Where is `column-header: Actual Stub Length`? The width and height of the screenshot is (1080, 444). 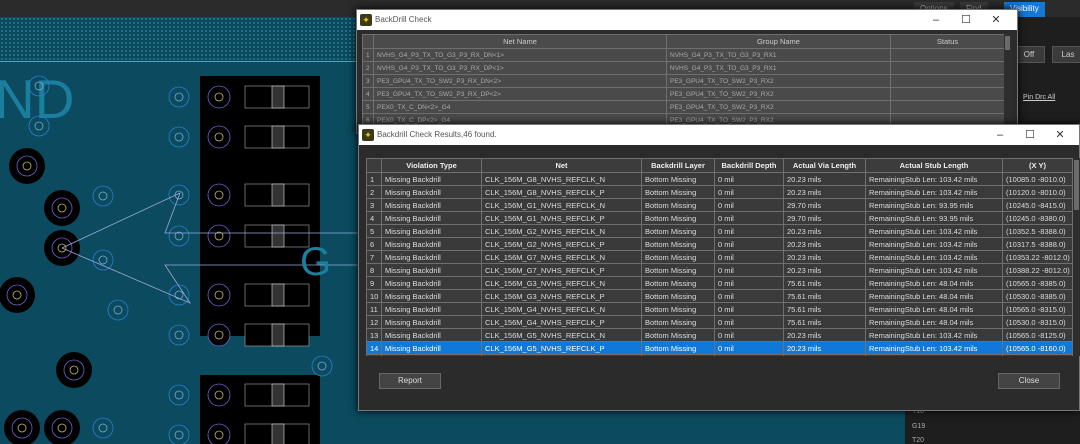 column-header: Actual Stub Length is located at coordinates (934, 165).